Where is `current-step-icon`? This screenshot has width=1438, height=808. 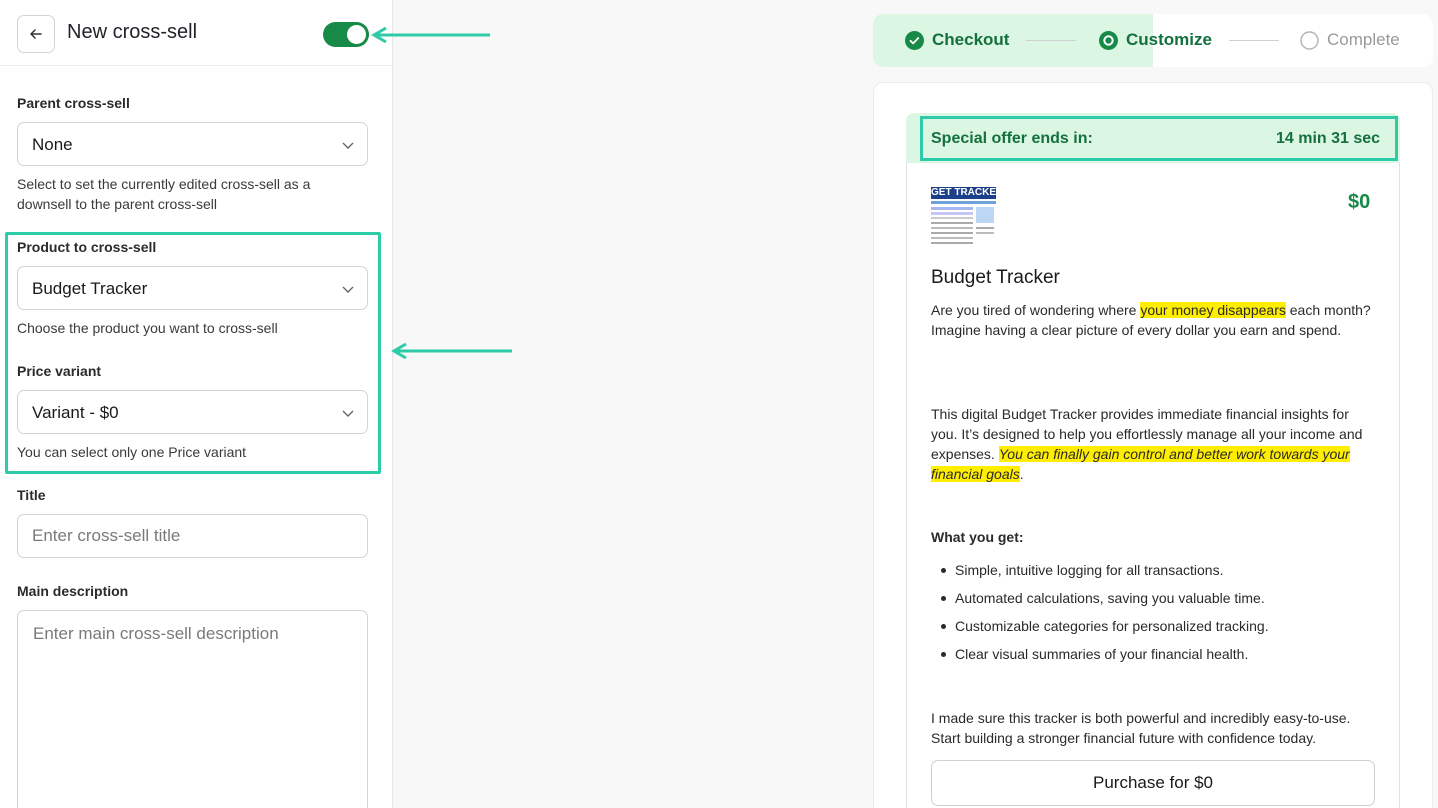
current-step-icon is located at coordinates (1108, 40).